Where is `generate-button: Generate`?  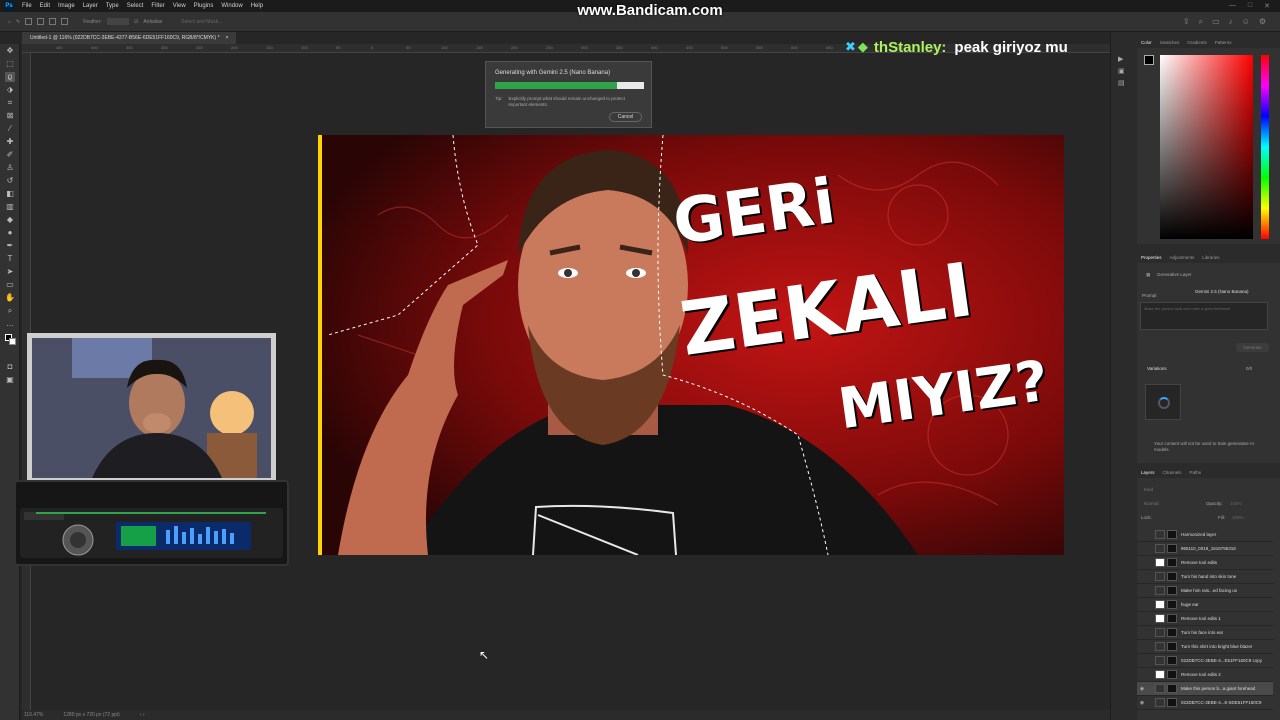 generate-button: Generate is located at coordinates (1252, 347).